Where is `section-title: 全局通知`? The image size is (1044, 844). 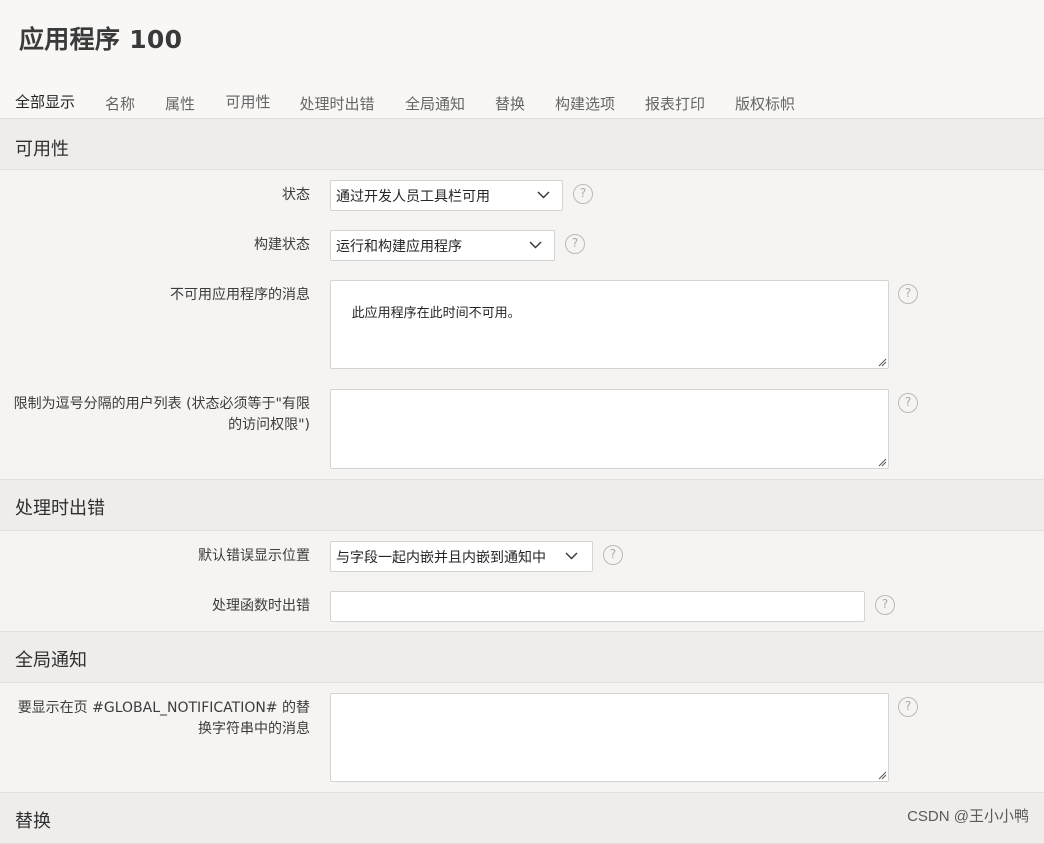 section-title: 全局通知 is located at coordinates (51, 659).